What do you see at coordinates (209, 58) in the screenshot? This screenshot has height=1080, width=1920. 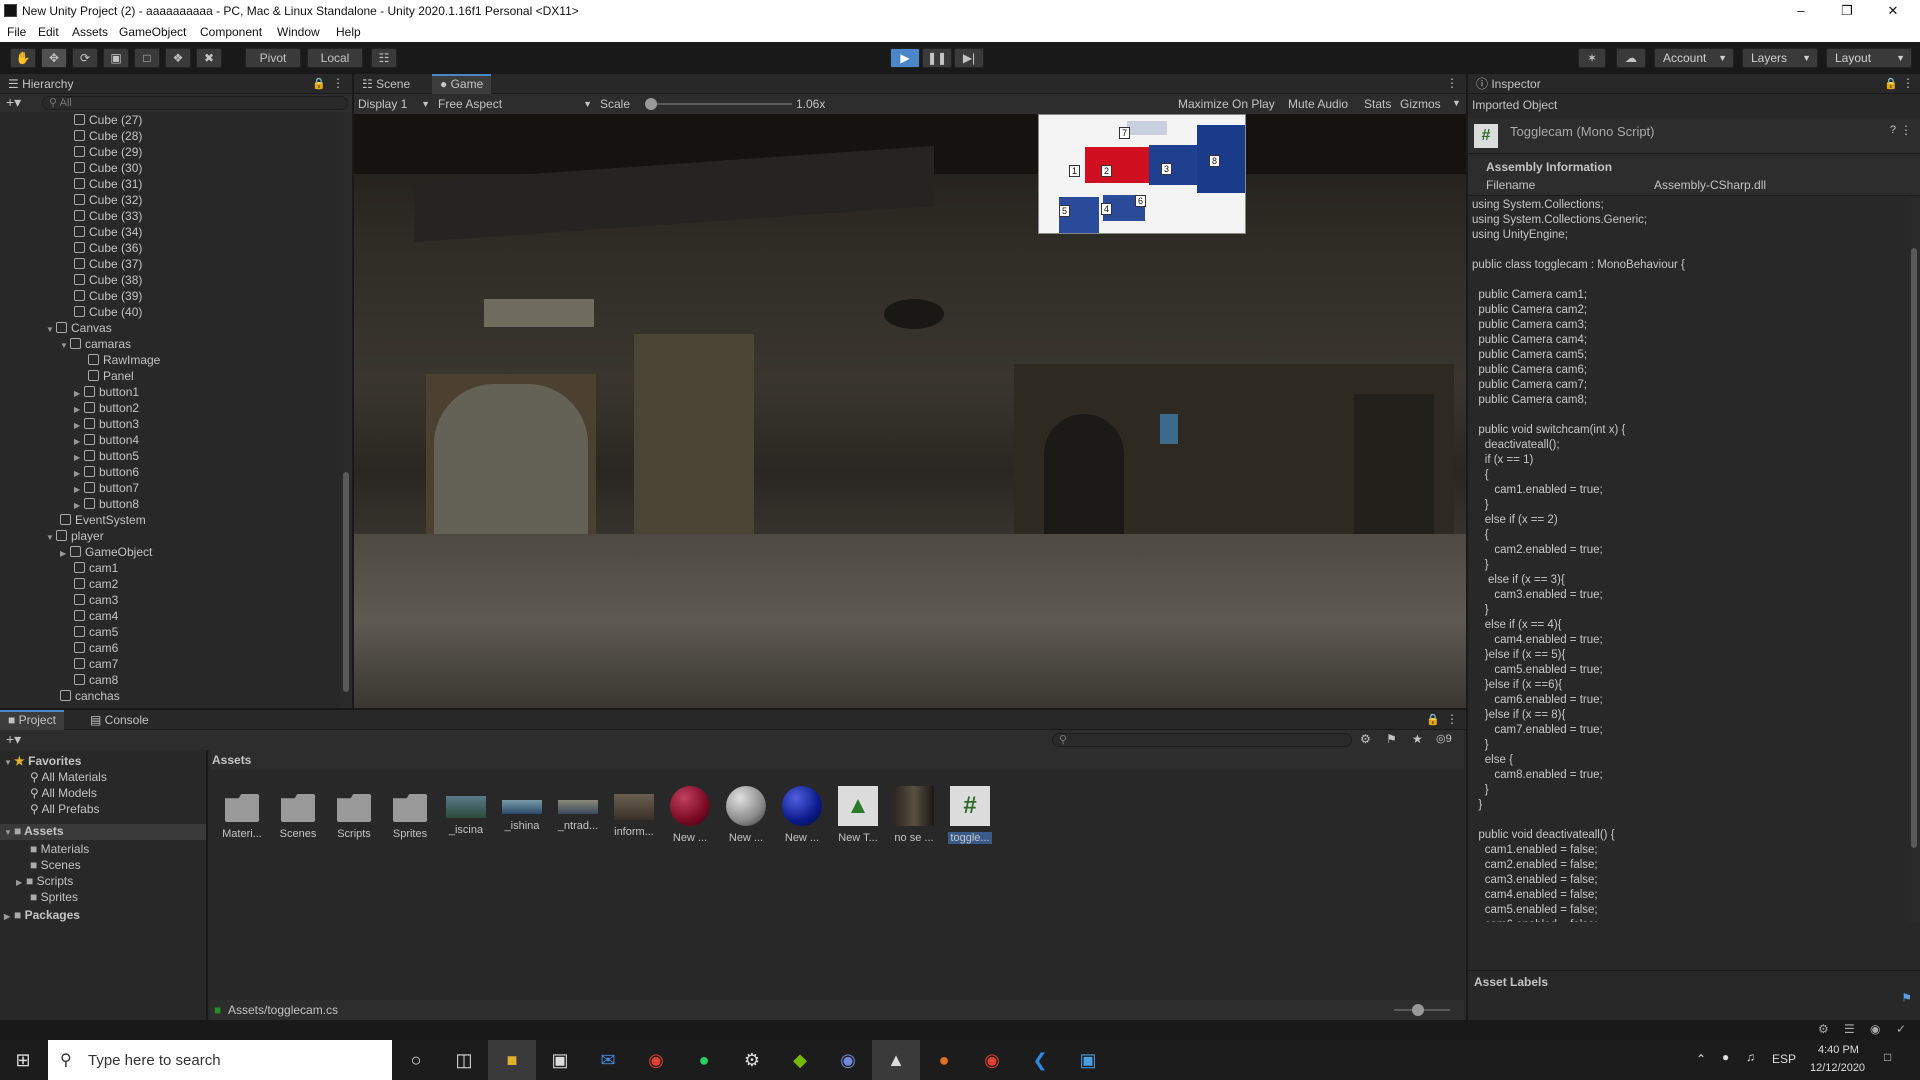 I see `custom-tool-icon: ✖` at bounding box center [209, 58].